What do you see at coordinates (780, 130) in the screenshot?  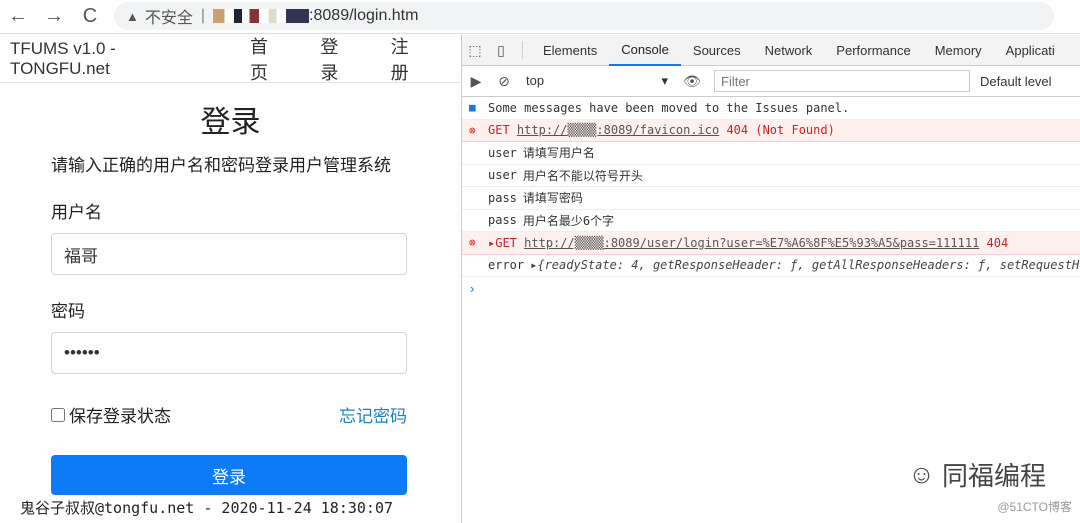 I see `status: 404 (Not Found)` at bounding box center [780, 130].